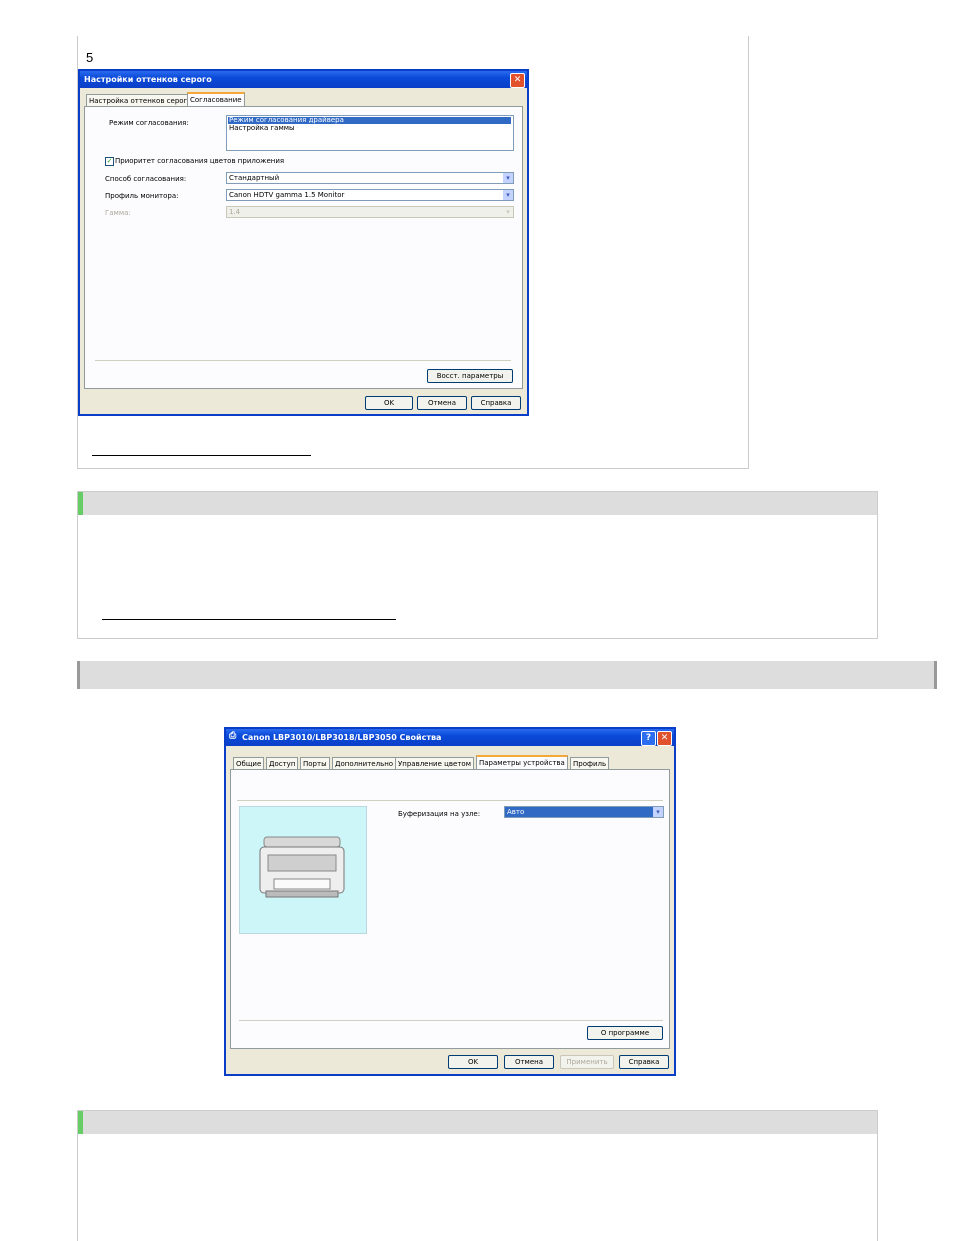 The height and width of the screenshot is (1241, 954). I want to click on monitor-profile-select: Canon HDTV gamma 1.5 Monitor ▾, so click(370, 195).